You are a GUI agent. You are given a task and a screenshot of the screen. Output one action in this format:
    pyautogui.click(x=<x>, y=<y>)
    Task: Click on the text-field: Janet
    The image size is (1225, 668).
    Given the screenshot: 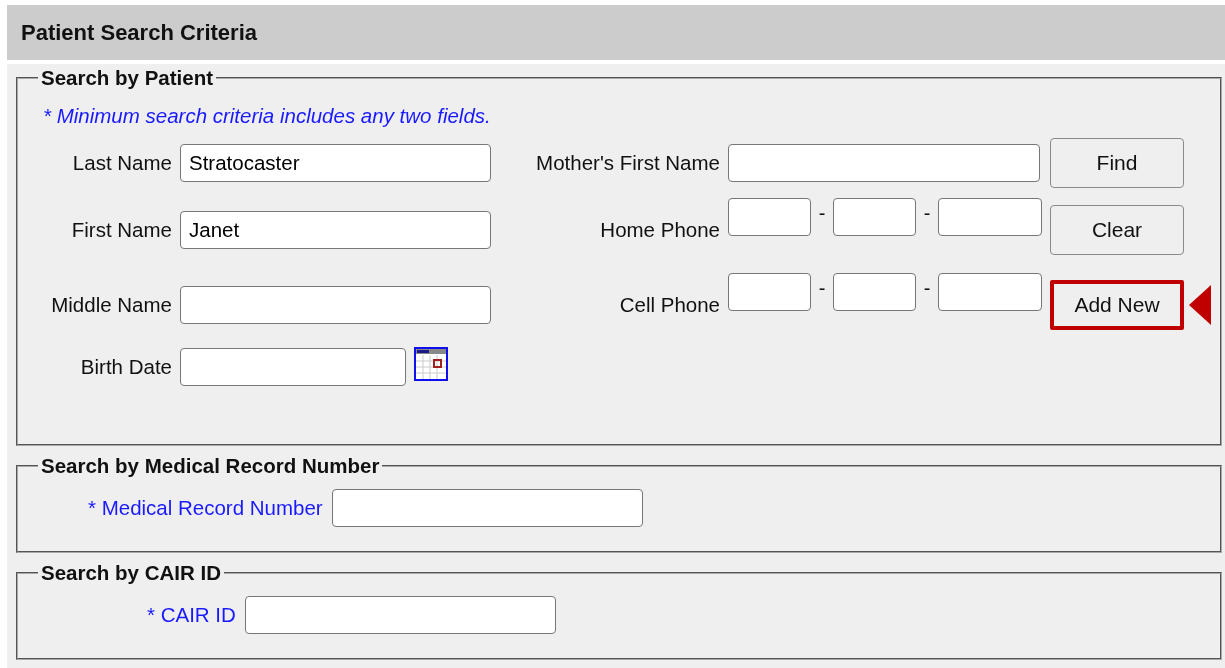 What is the action you would take?
    pyautogui.click(x=335, y=230)
    